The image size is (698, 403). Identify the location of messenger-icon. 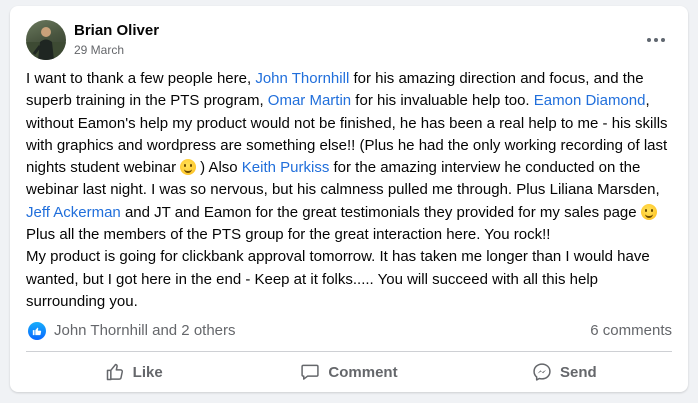
(542, 372).